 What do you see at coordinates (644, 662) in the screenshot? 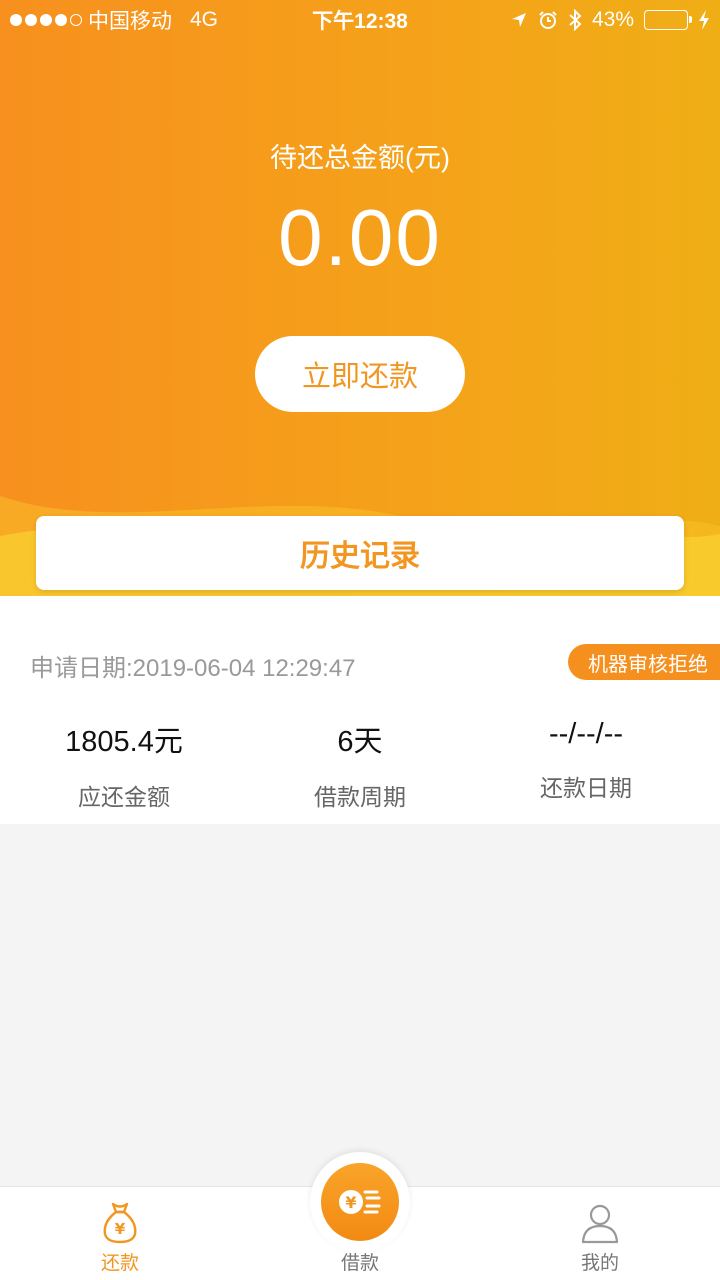
I see `status-badge: 机器审核拒绝` at bounding box center [644, 662].